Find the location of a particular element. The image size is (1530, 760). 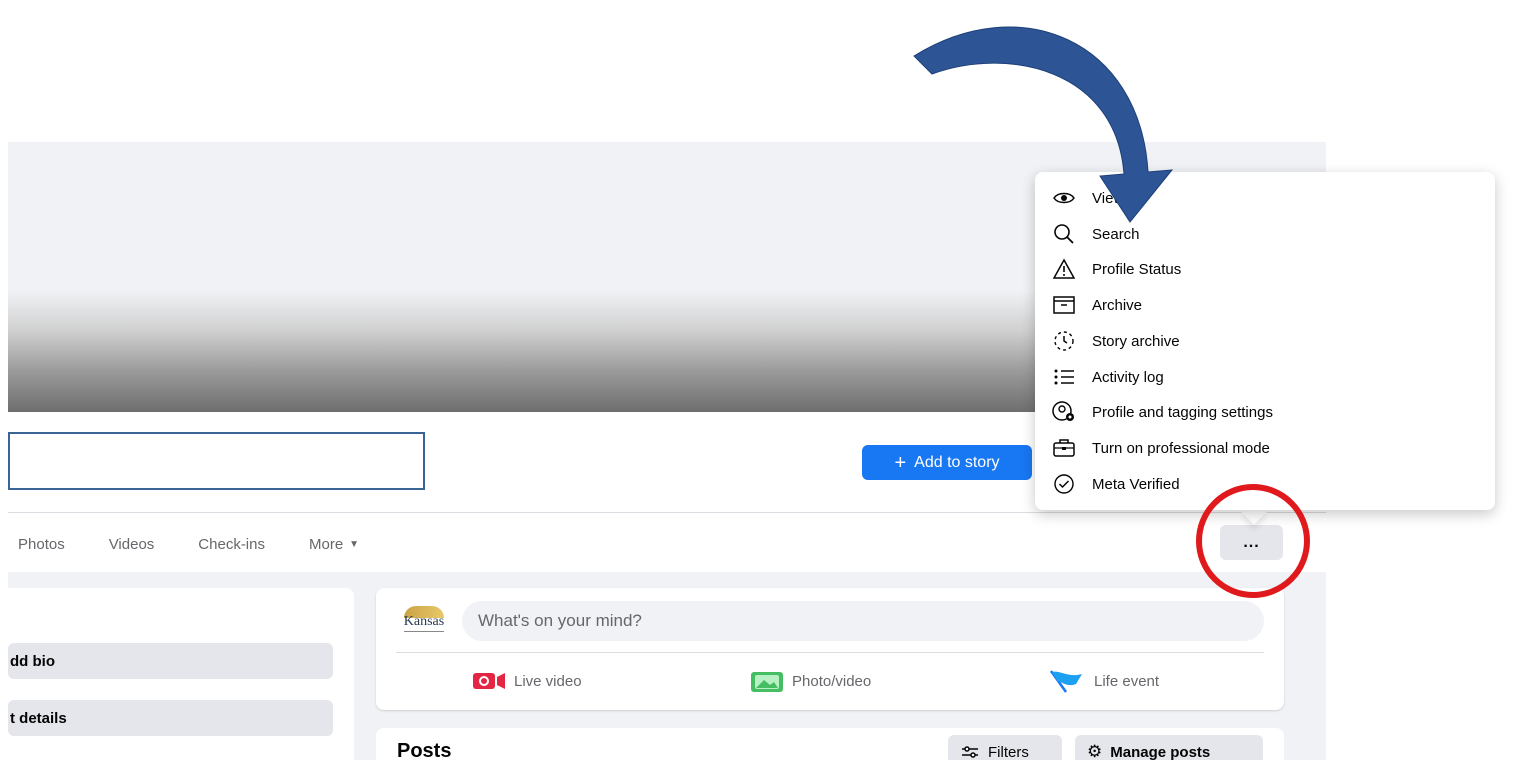

menu-item-label: Search is located at coordinates (1116, 234).